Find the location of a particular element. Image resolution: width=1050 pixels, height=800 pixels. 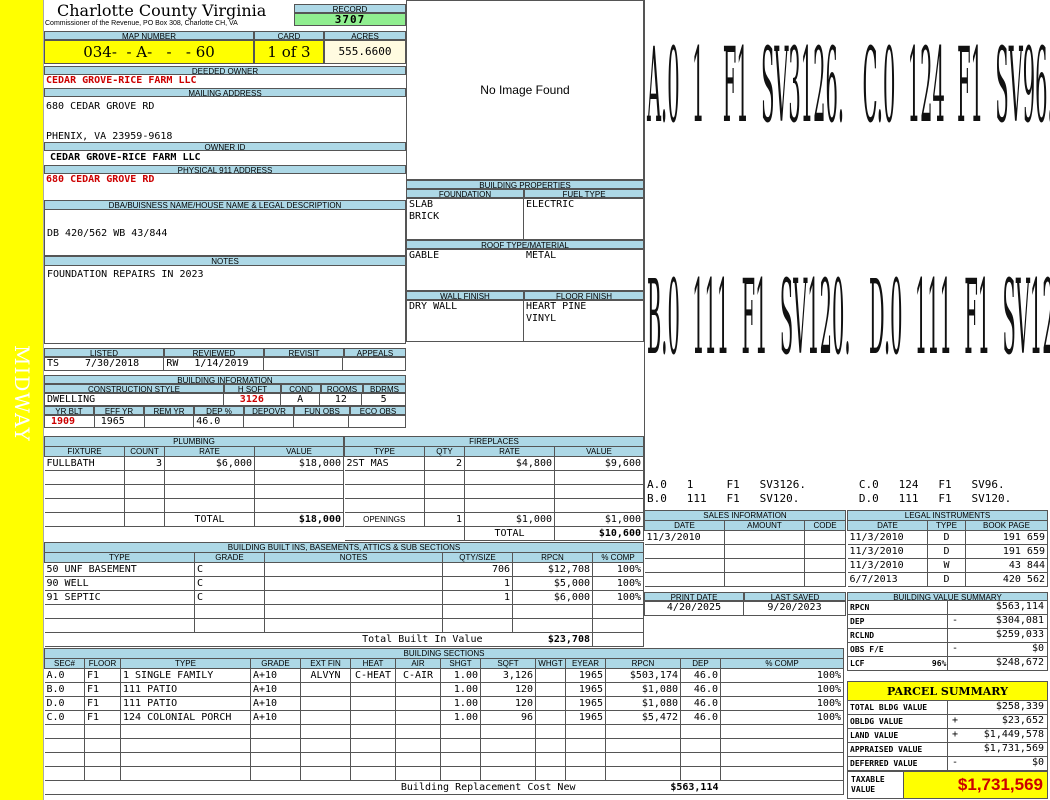

last-saved: 9/20/2023 is located at coordinates (794, 607).